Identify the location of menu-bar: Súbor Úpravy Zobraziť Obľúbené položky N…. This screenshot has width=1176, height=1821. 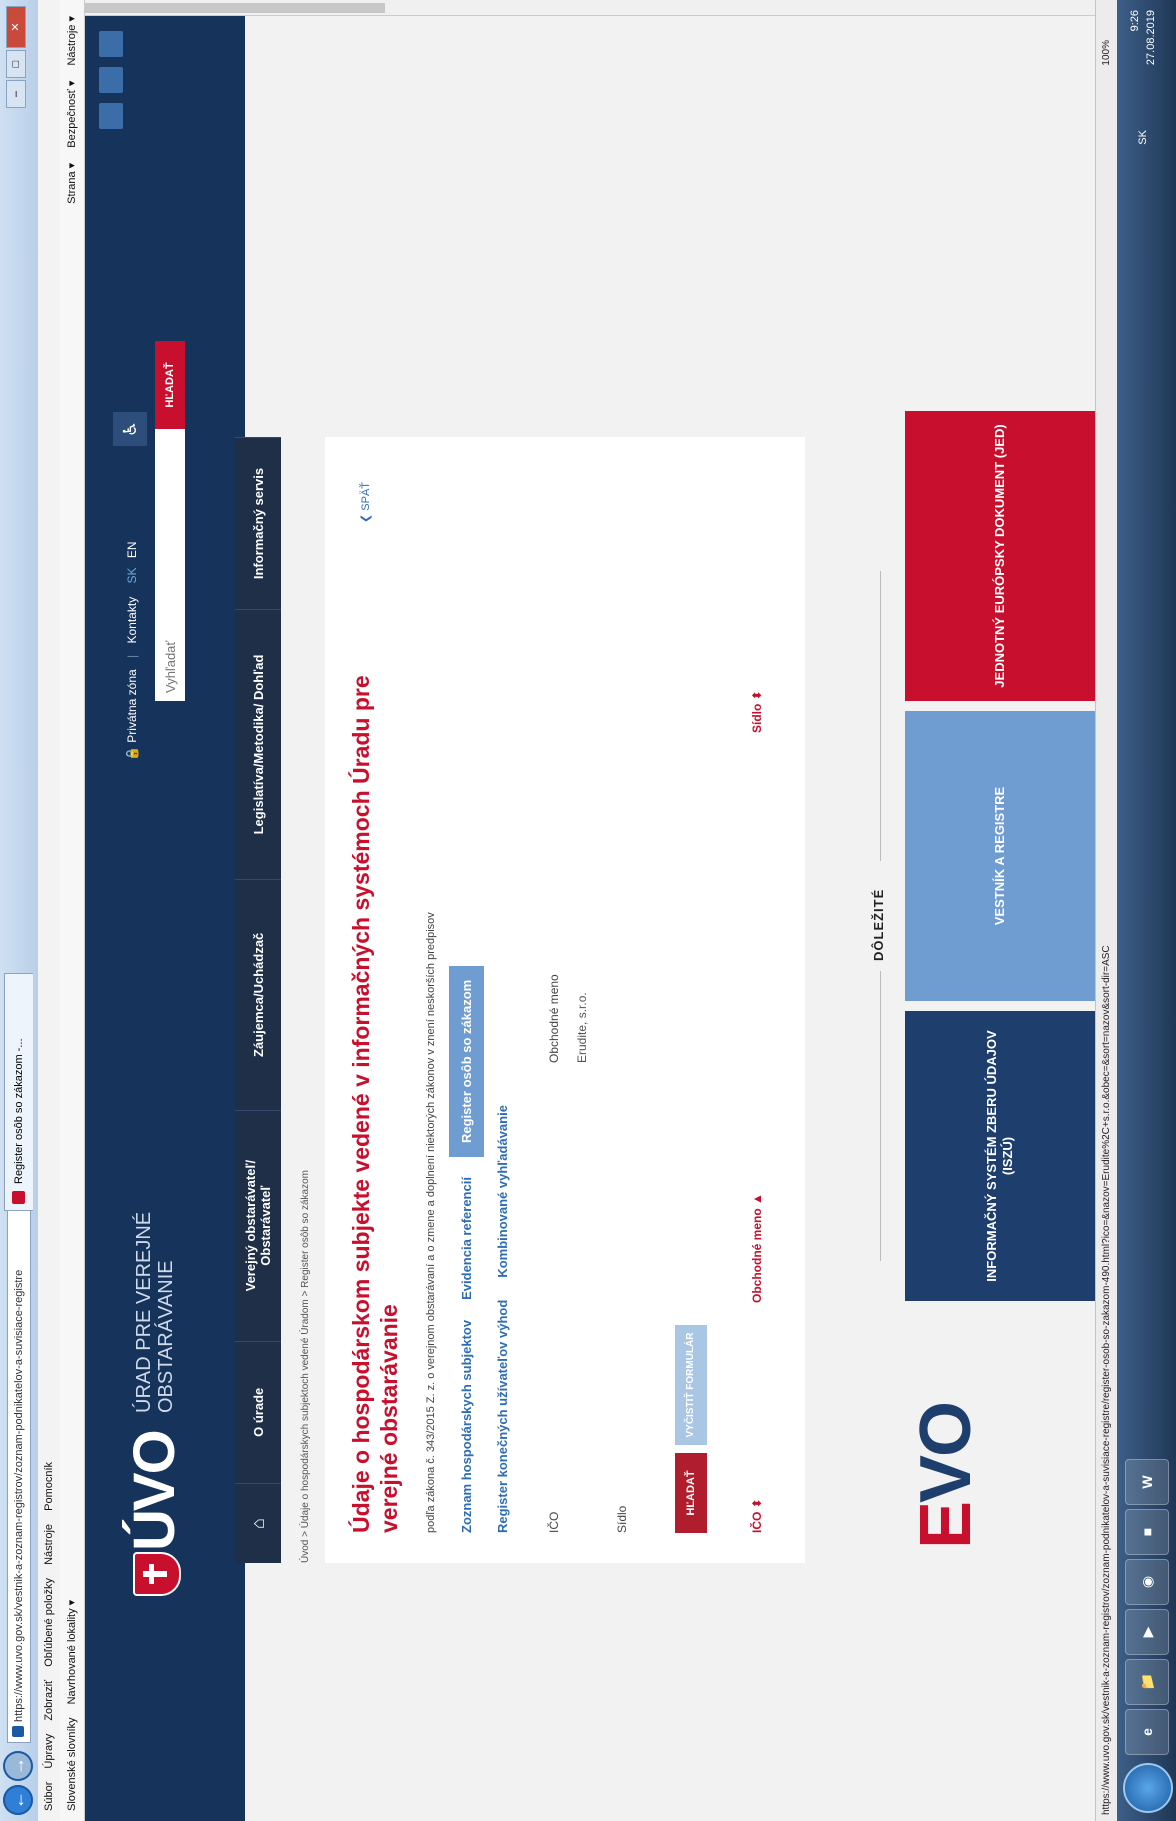
(49, 910).